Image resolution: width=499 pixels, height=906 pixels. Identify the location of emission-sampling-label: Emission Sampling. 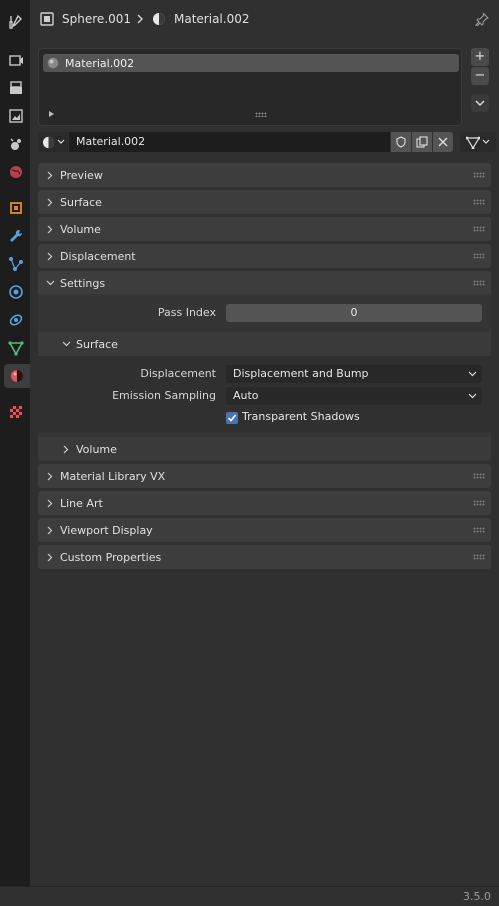
(164, 395).